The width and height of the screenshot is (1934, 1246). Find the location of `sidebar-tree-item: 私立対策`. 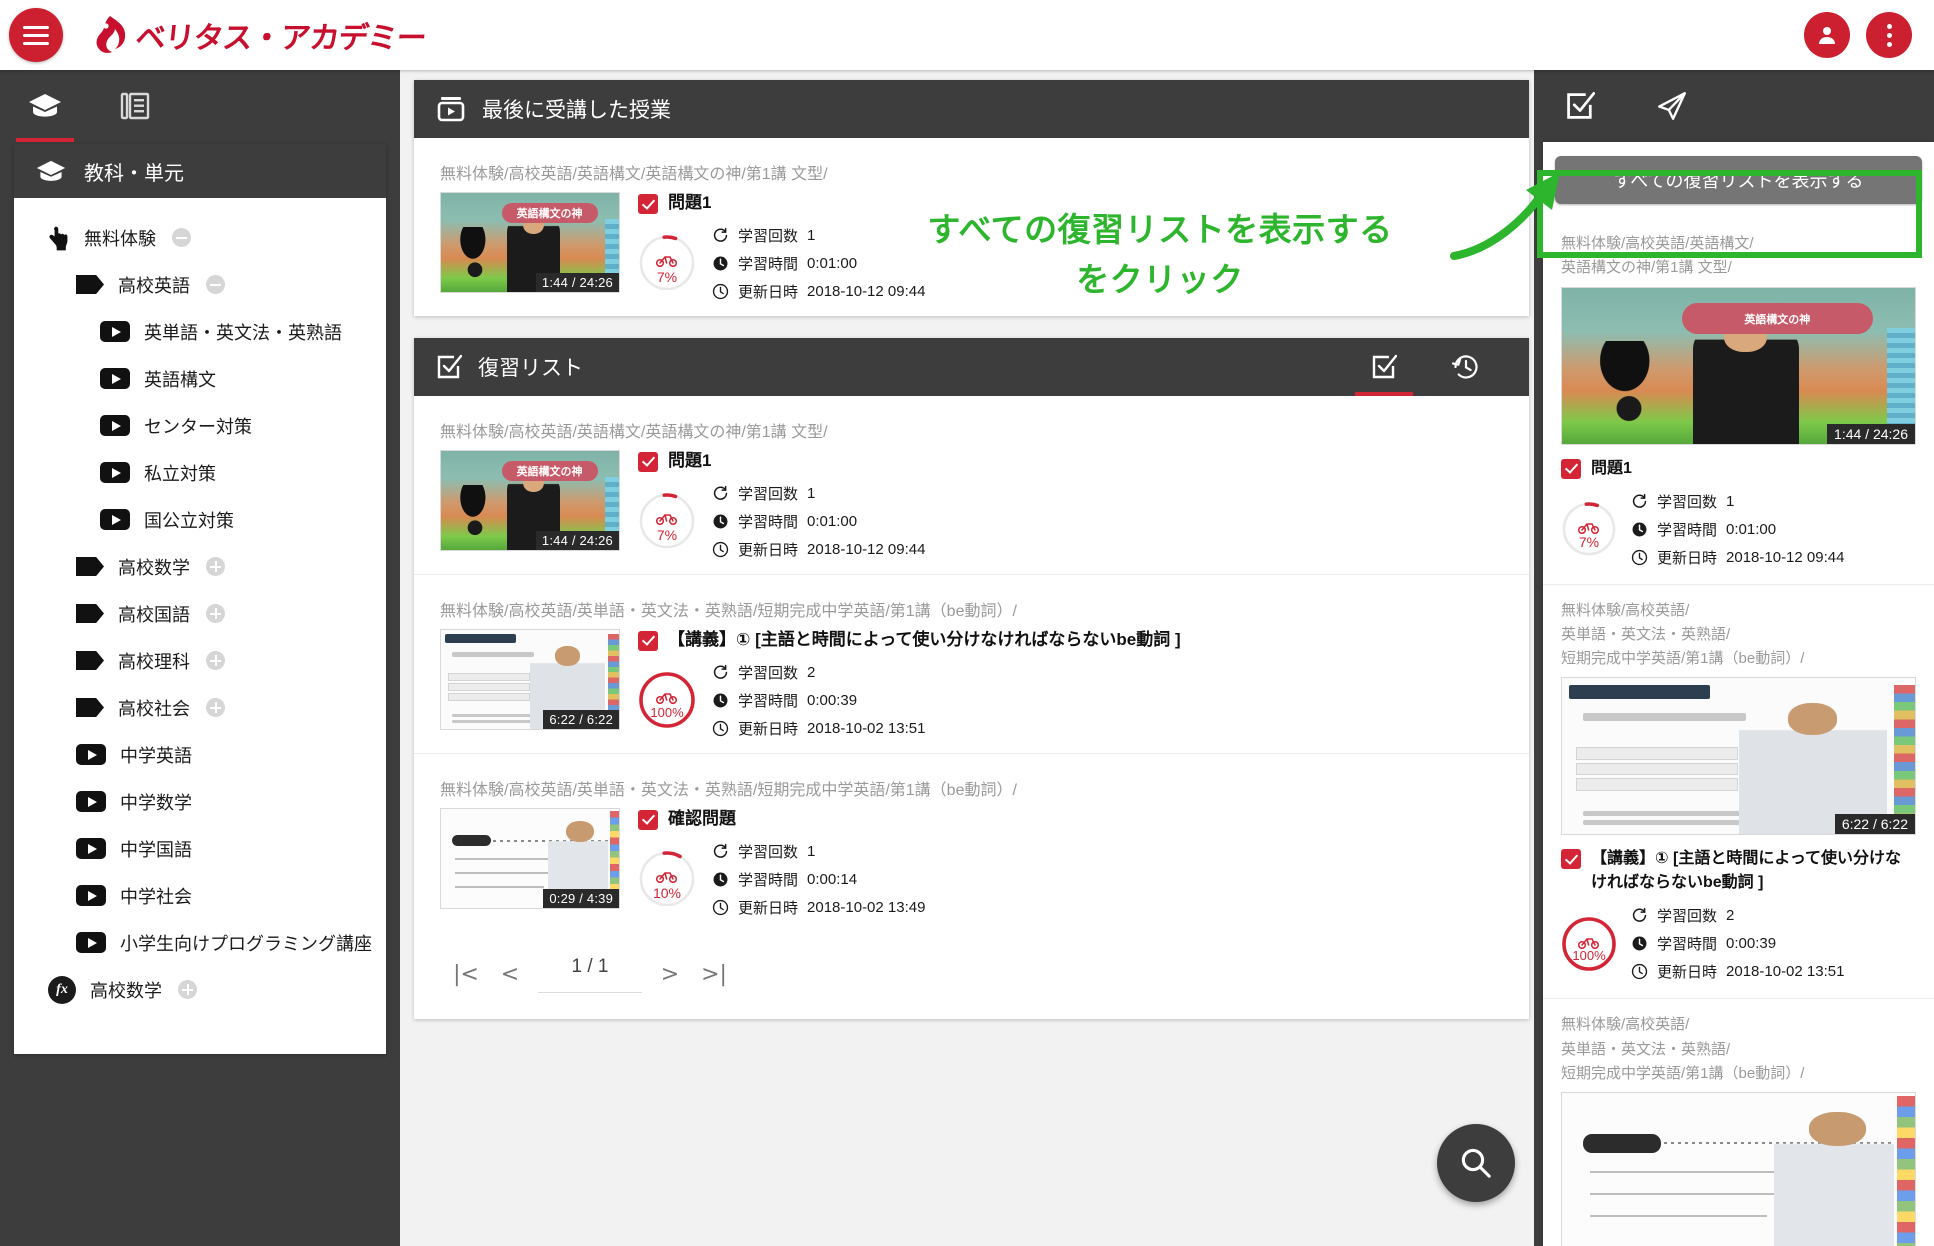

sidebar-tree-item: 私立対策 is located at coordinates (200, 472).